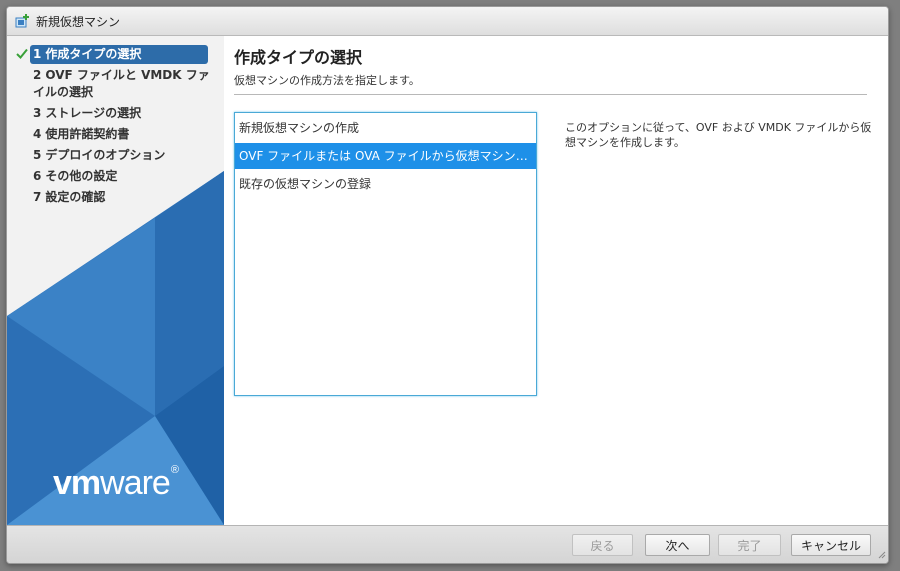 Image resolution: width=900 pixels, height=571 pixels. Describe the element at coordinates (37, 134) in the screenshot. I see `step-number: 4` at that location.